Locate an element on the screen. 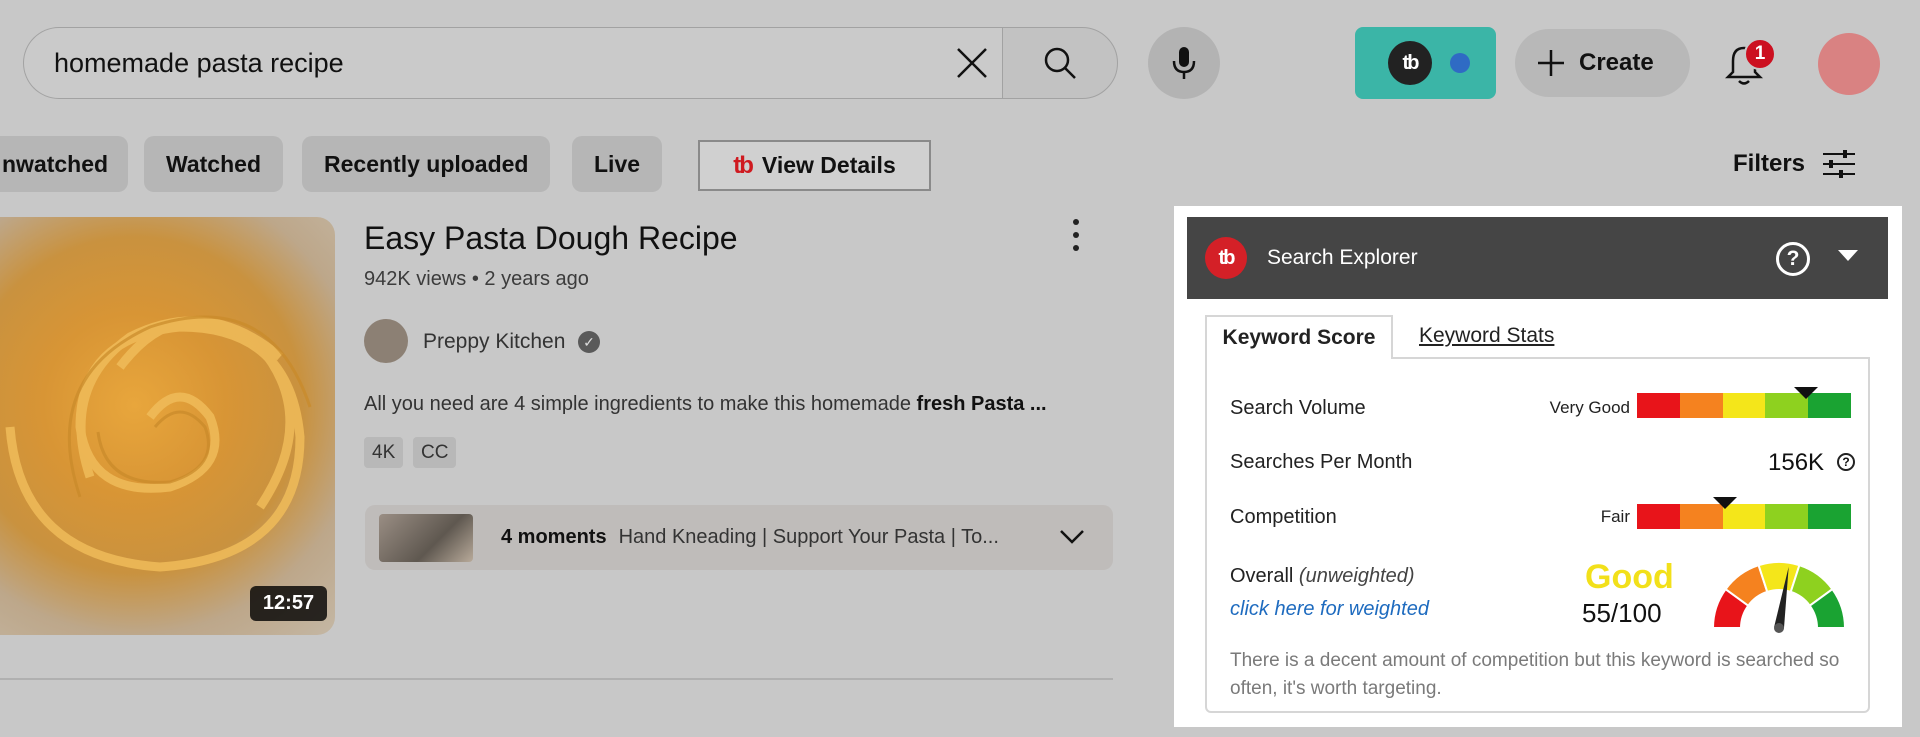  badge-cc: CC is located at coordinates (435, 452).